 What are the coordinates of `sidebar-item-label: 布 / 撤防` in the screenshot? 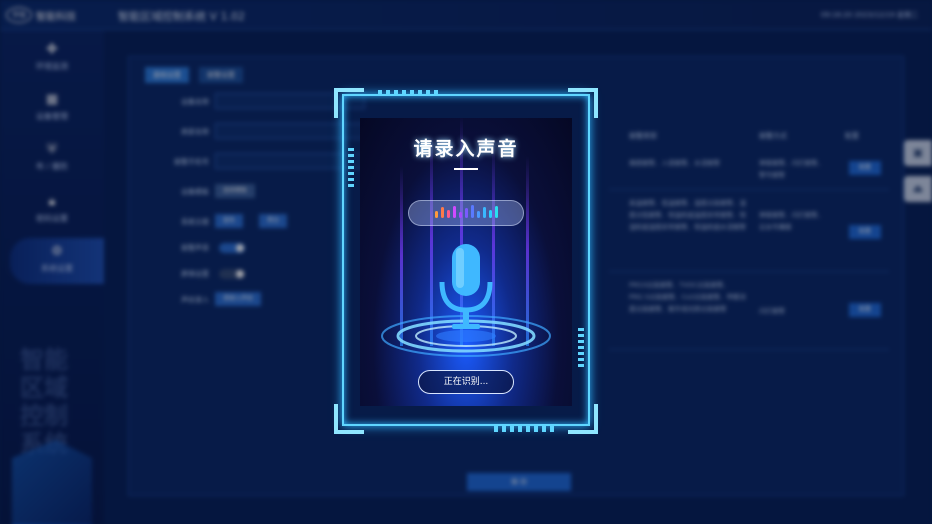 It's located at (52, 166).